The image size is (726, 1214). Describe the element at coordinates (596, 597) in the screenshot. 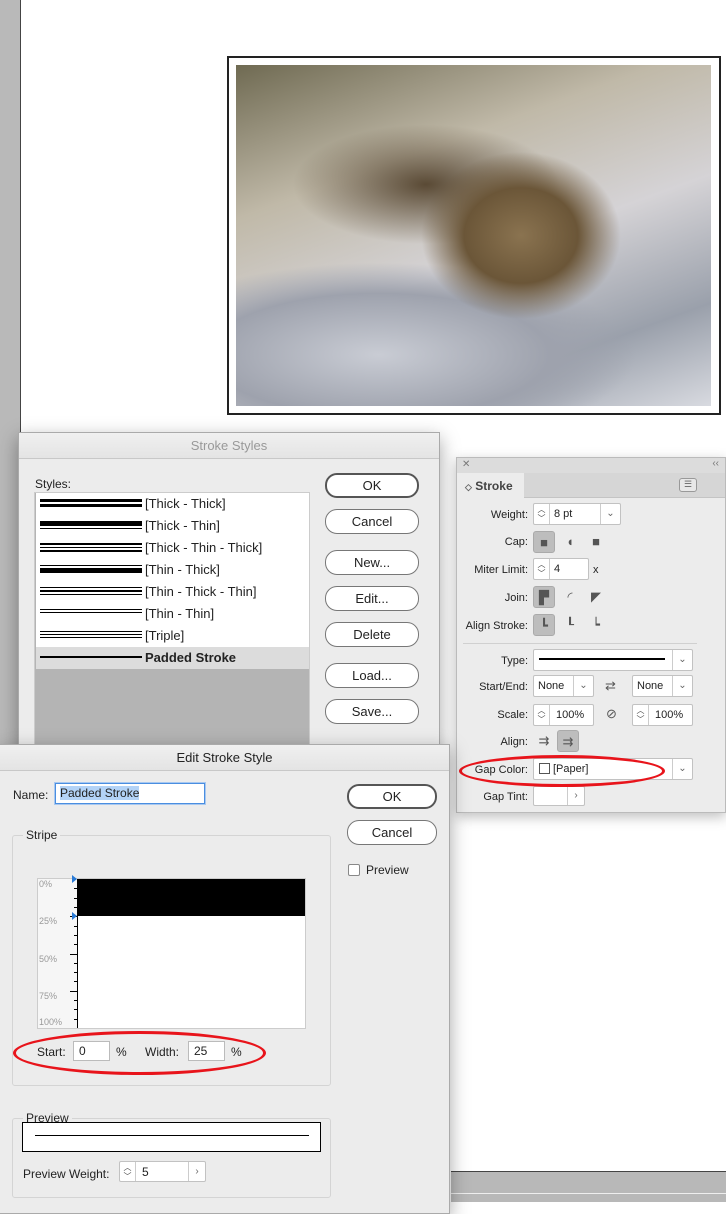

I see `bevel-join-icon: ◤` at that location.